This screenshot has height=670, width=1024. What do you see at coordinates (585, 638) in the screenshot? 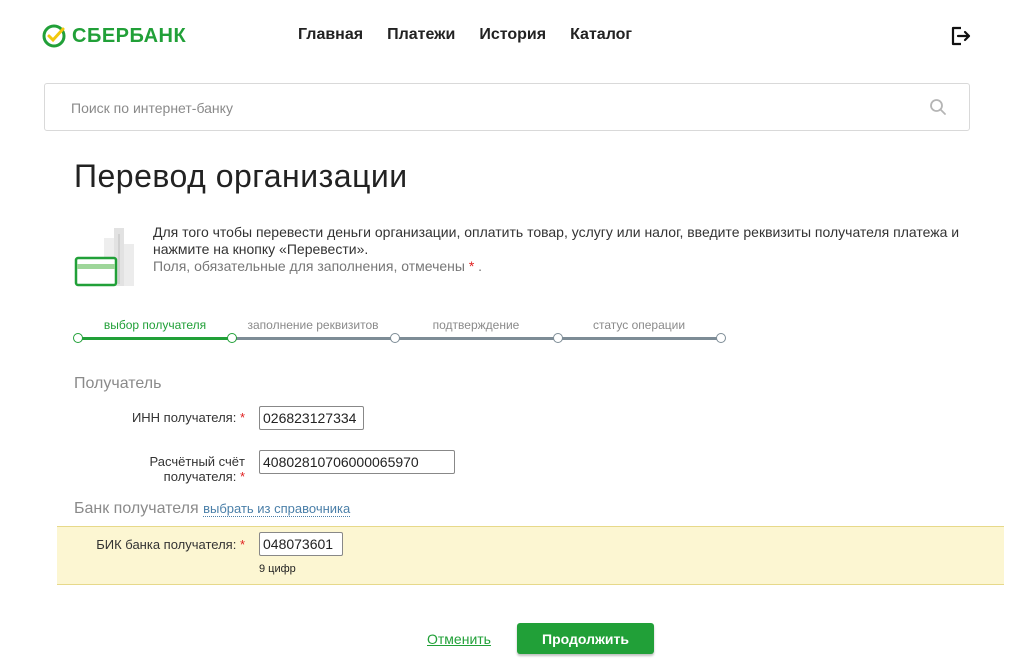
I see `continue-button: Продолжить` at bounding box center [585, 638].